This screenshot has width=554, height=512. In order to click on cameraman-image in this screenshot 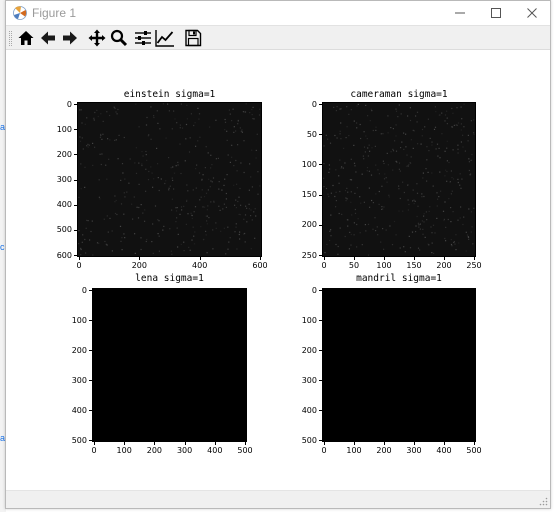, I will do `click(399, 179)`.